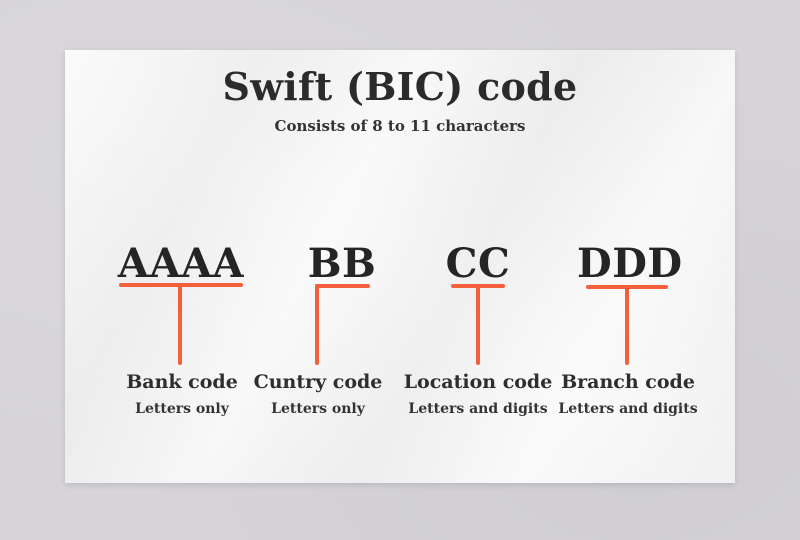  Describe the element at coordinates (628, 409) in the screenshot. I see `segment-description-branch: Letters and digits` at that location.